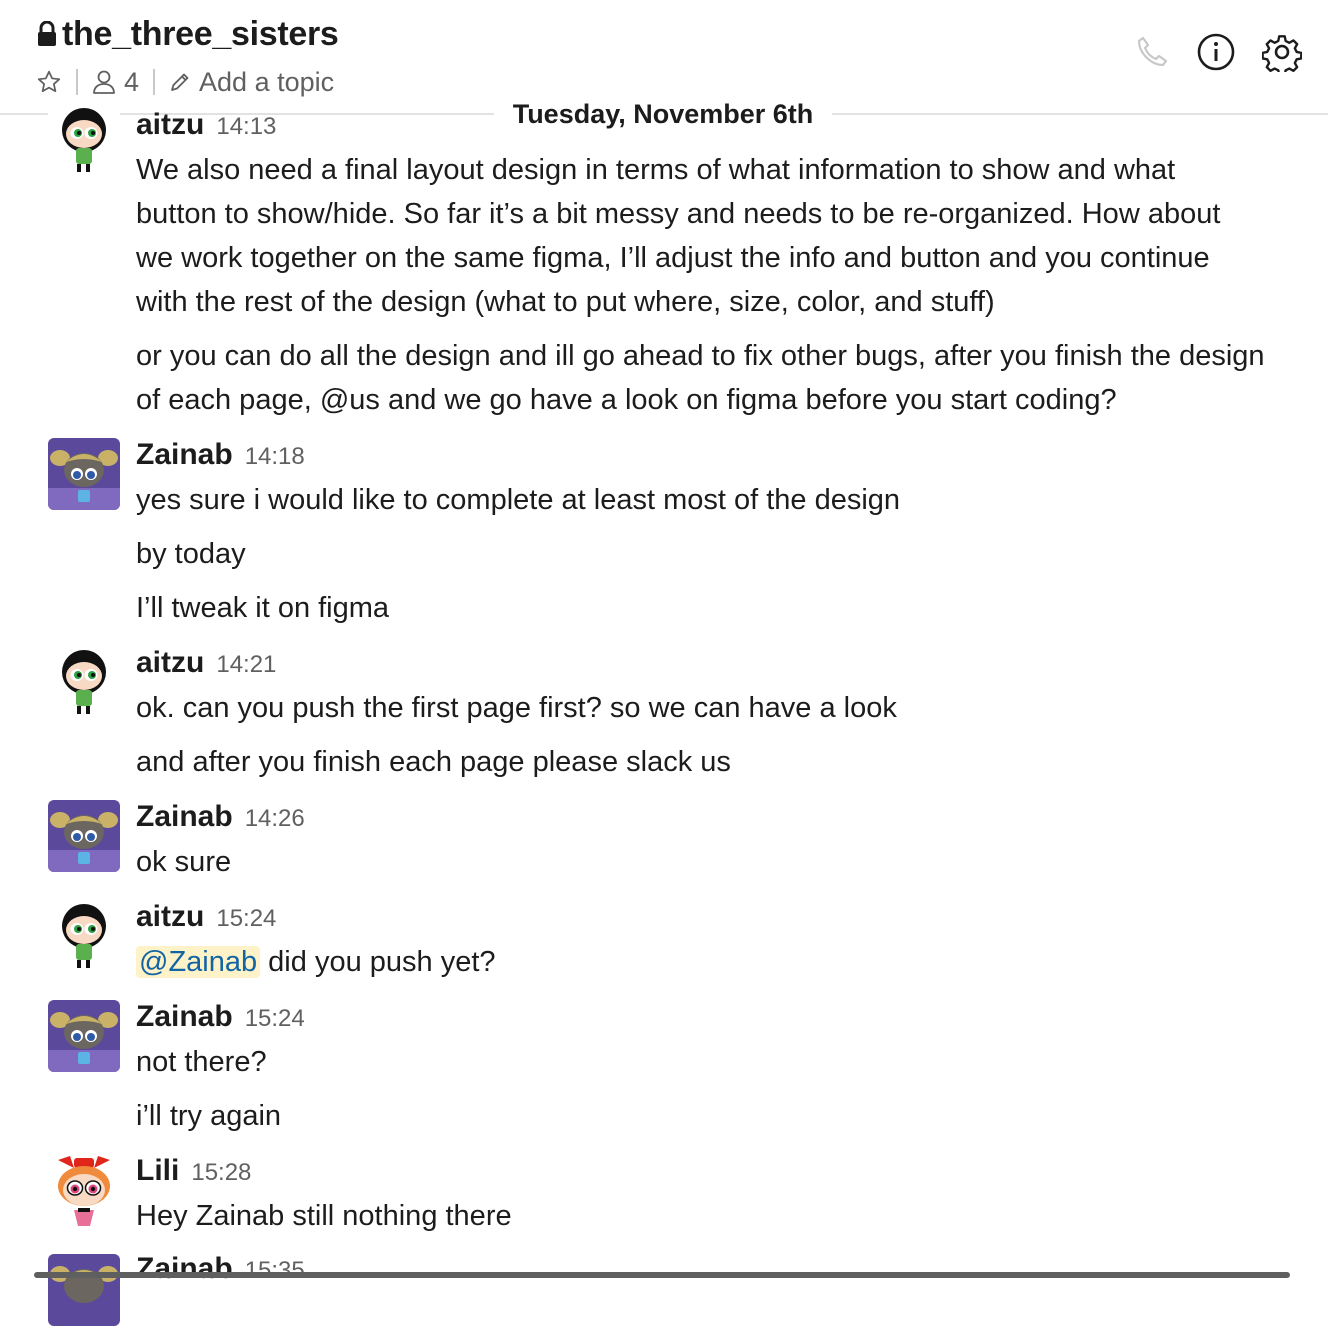  I want to click on timestamp: 15:35, so click(275, 1271).